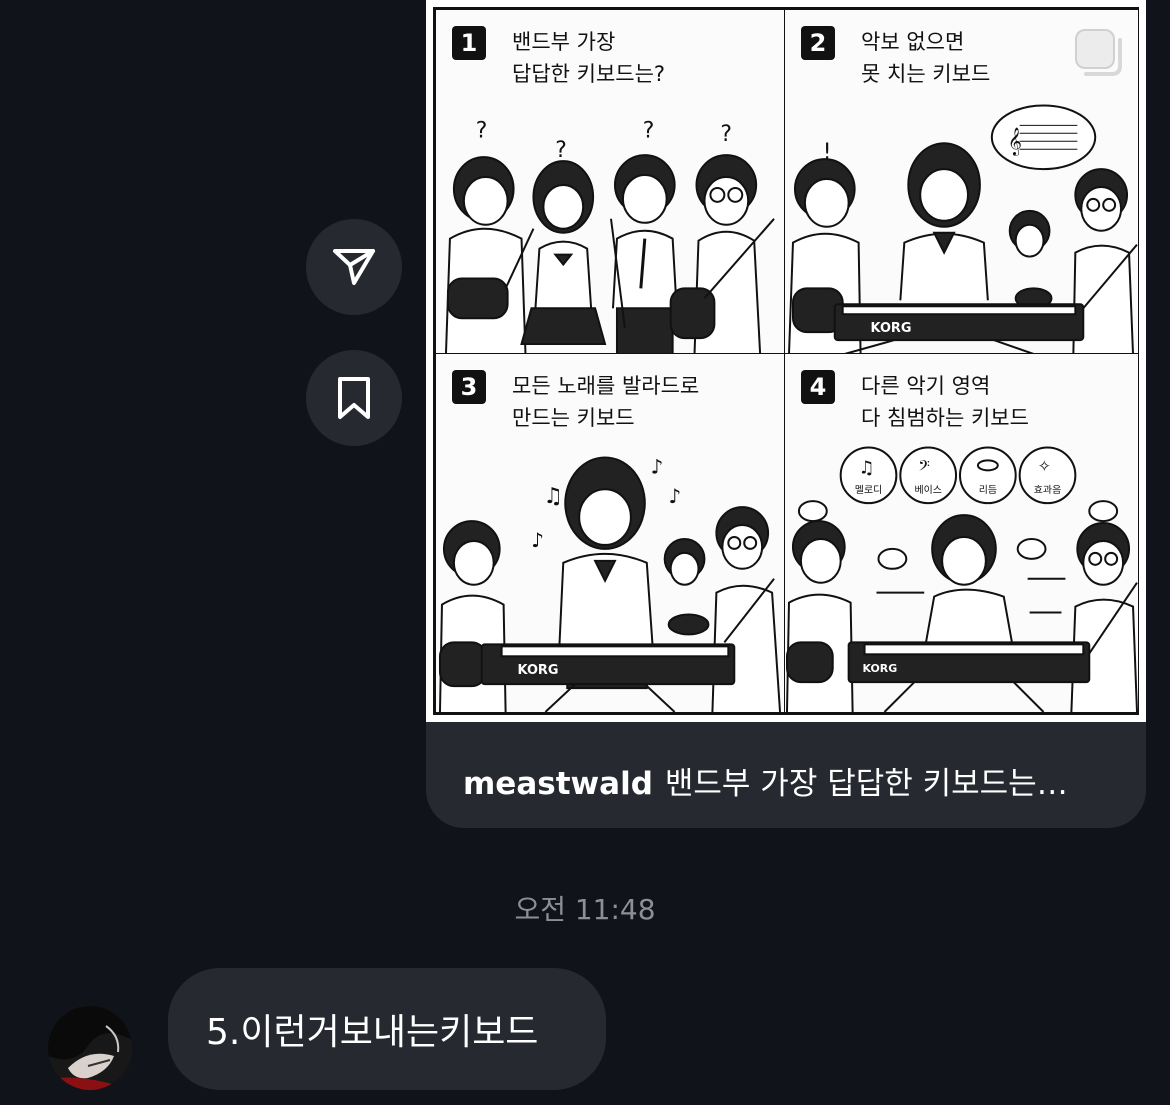 The height and width of the screenshot is (1105, 1170). Describe the element at coordinates (988, 490) in the screenshot. I see `instrument-label-rhythm: 리듬` at that location.